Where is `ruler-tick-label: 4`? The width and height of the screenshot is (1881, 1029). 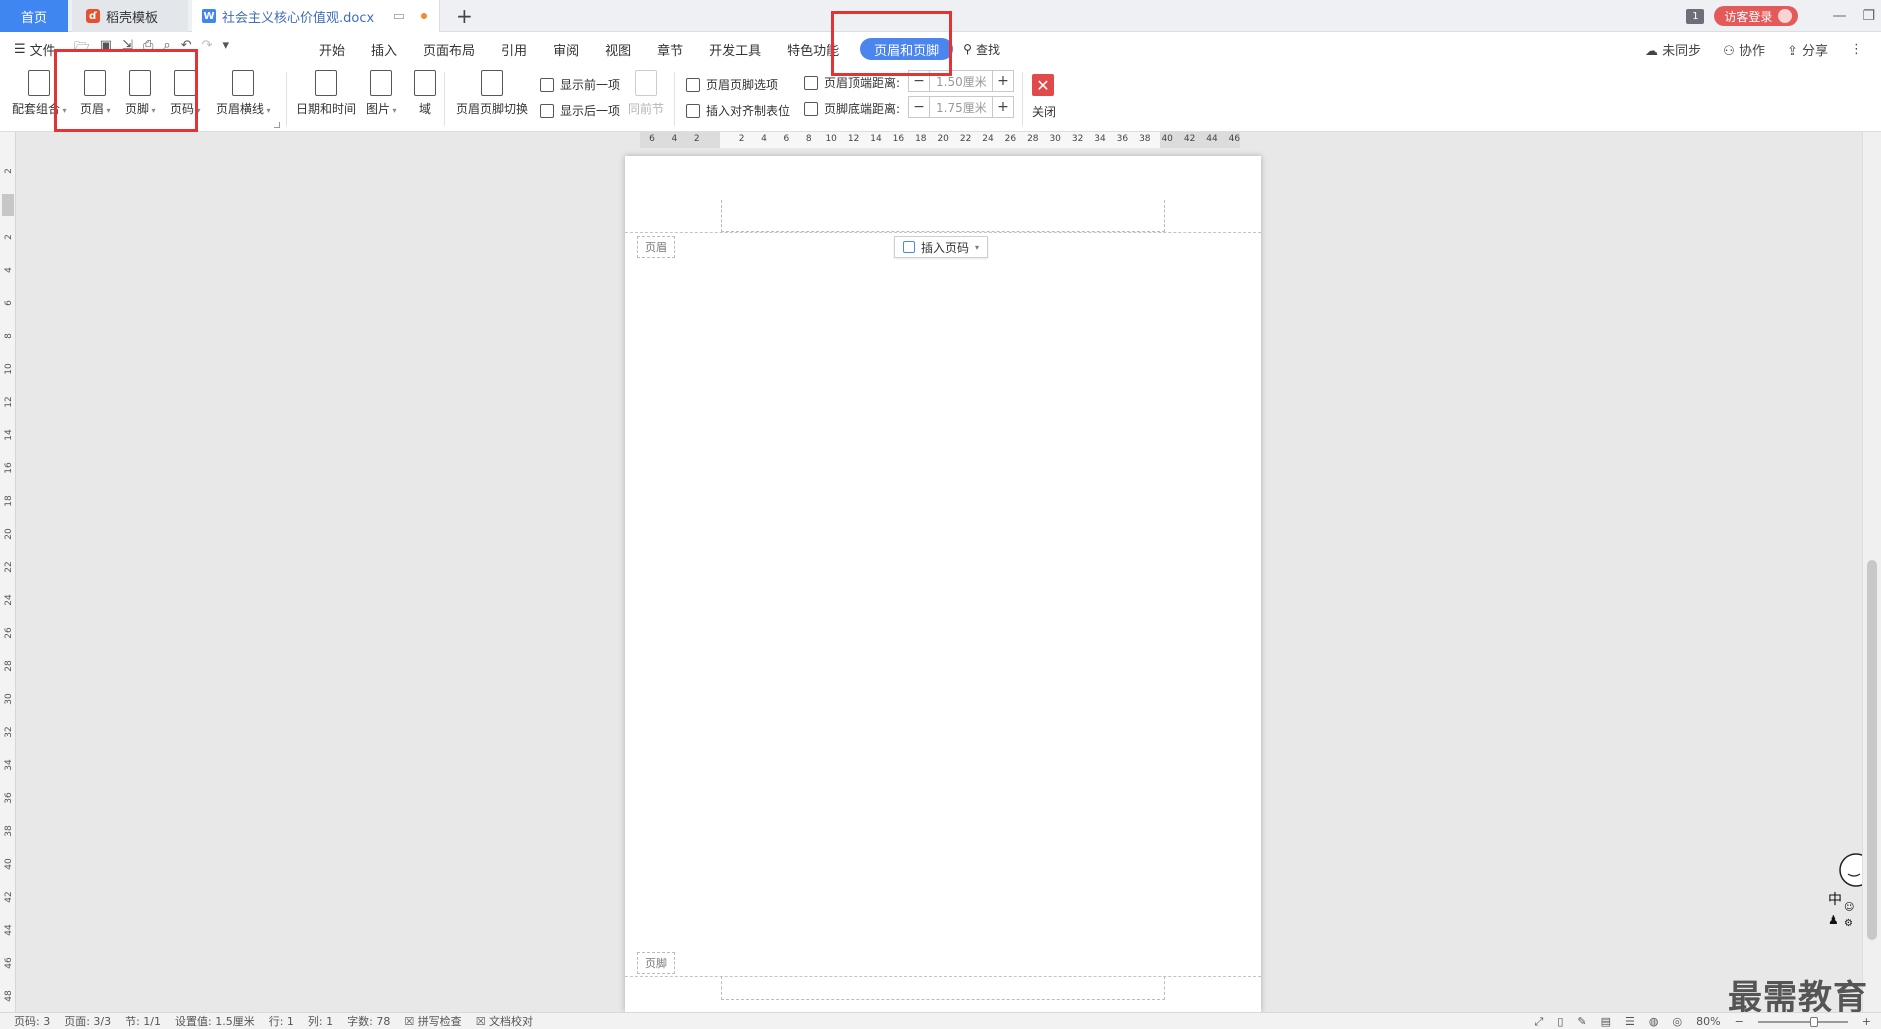
ruler-tick-label: 4 is located at coordinates (9, 270).